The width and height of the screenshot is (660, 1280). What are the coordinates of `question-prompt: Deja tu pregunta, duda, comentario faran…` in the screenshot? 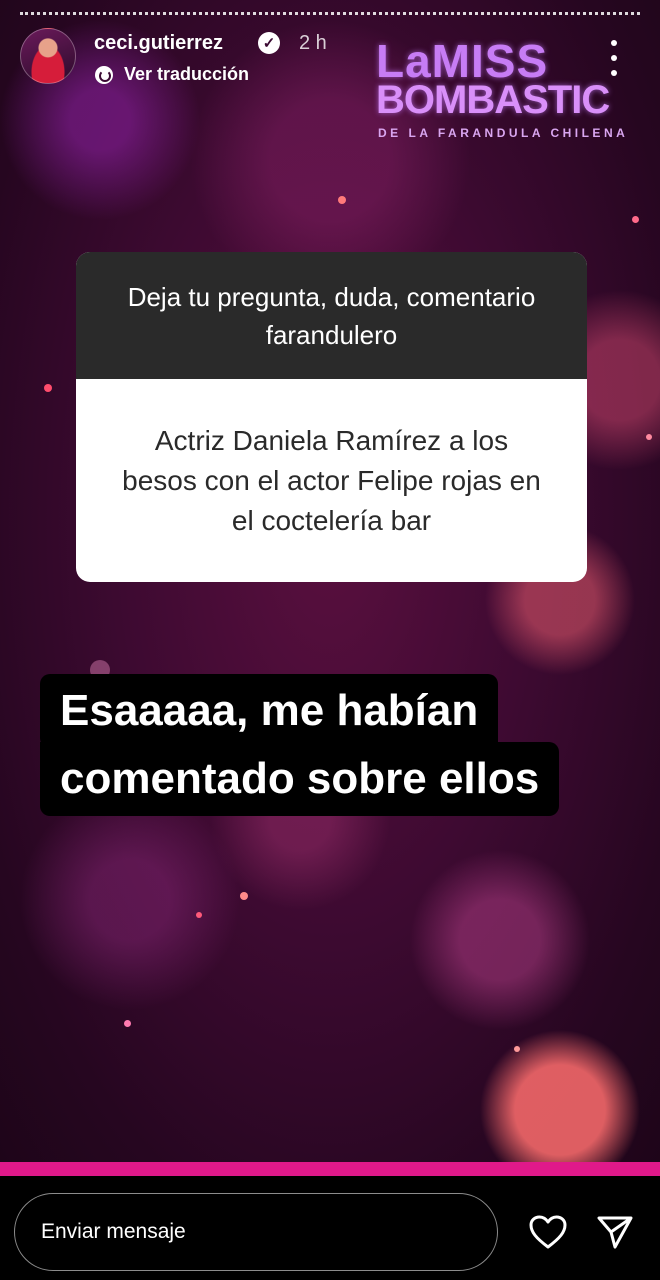 It's located at (331, 315).